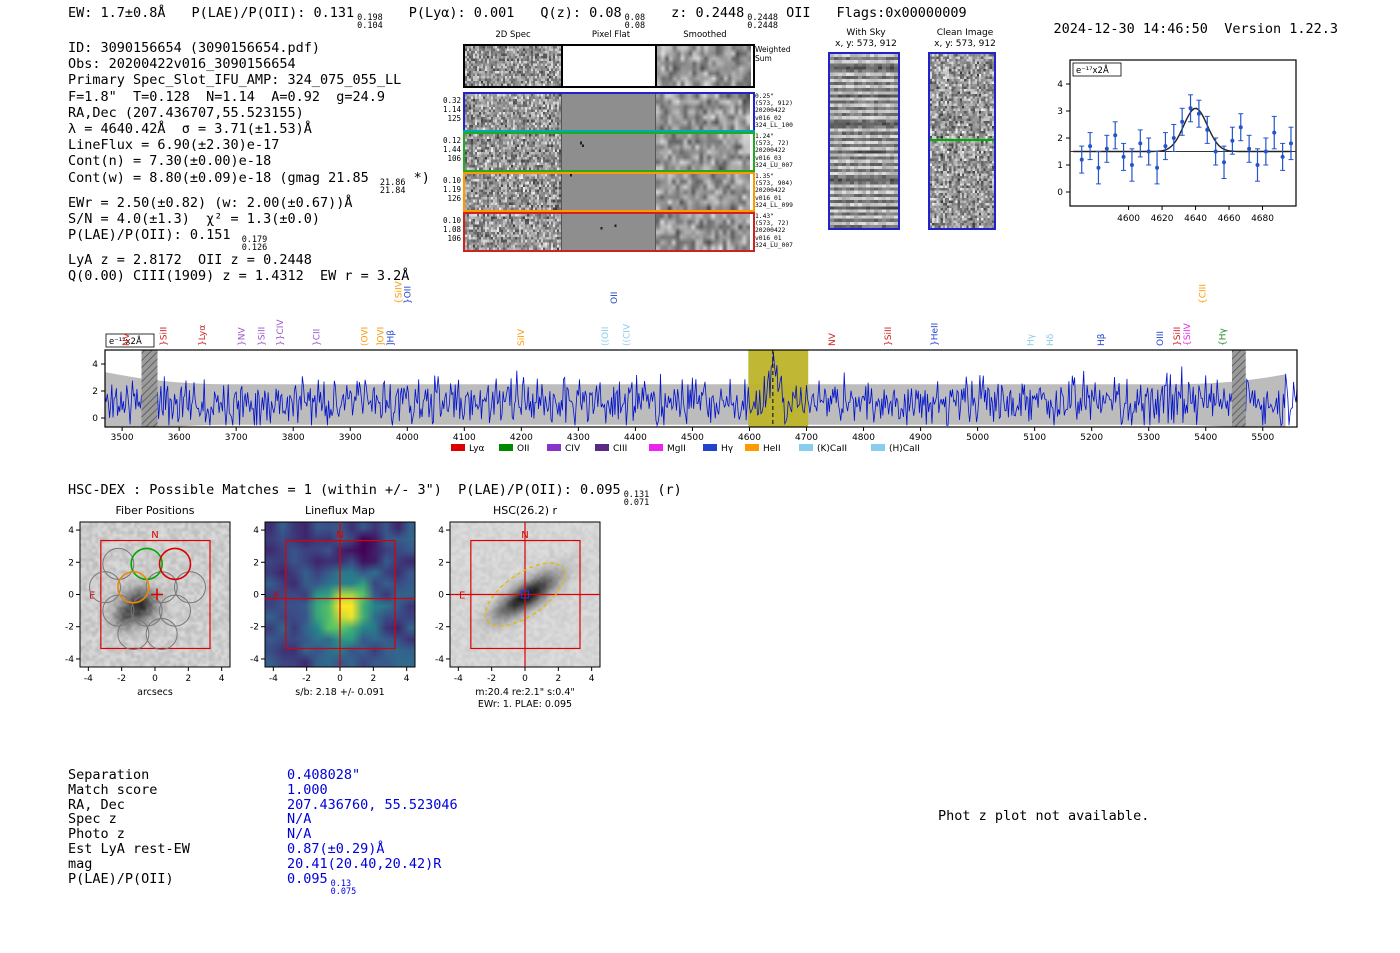 This screenshot has height=953, width=1400. What do you see at coordinates (1195, 219) in the screenshot?
I see `x-tick-label: 4640` at bounding box center [1195, 219].